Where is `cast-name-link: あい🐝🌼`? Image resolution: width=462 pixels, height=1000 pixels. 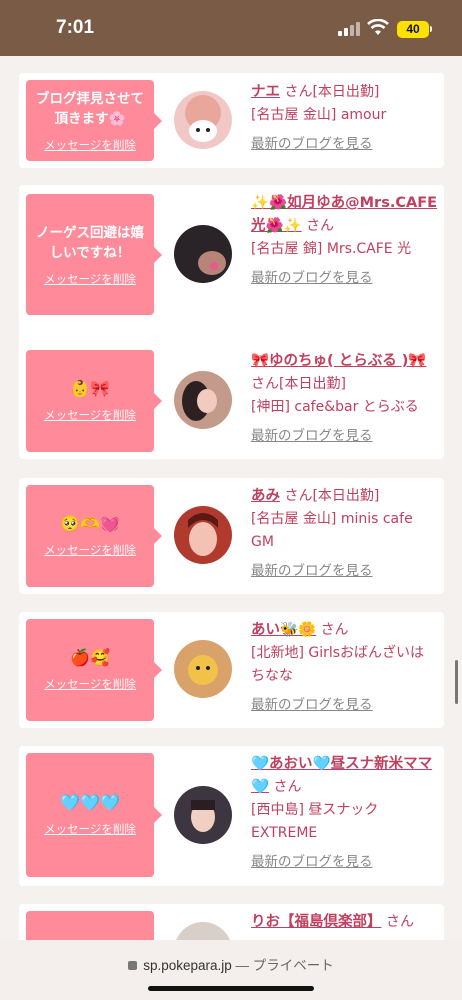
cast-name-link: あい🐝🌼 is located at coordinates (283, 630).